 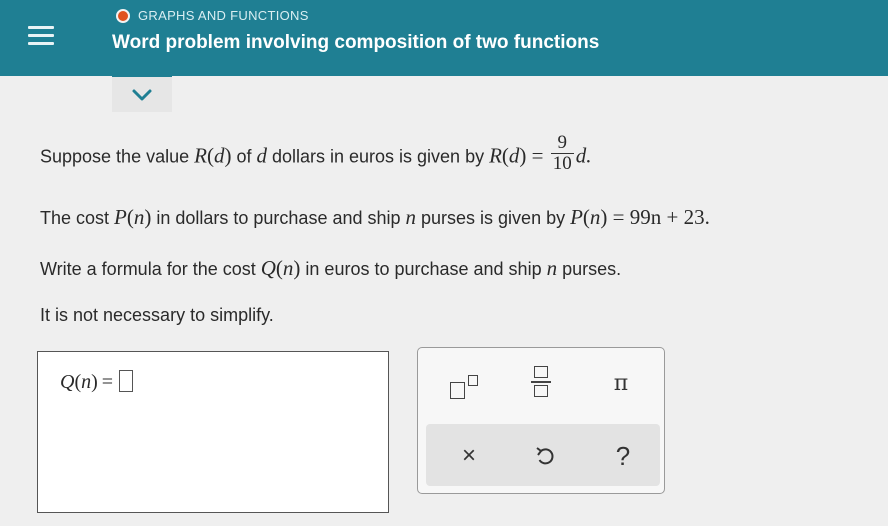 I want to click on expand-button, so click(x=142, y=93).